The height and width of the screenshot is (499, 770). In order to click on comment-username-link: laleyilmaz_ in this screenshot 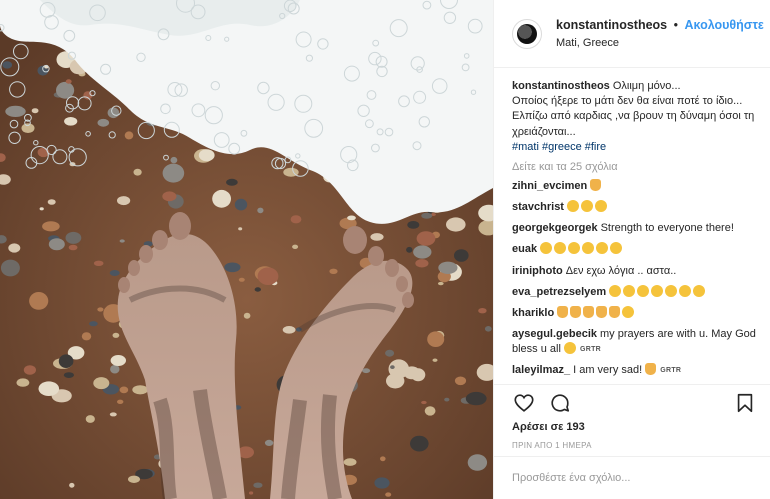, I will do `click(541, 370)`.